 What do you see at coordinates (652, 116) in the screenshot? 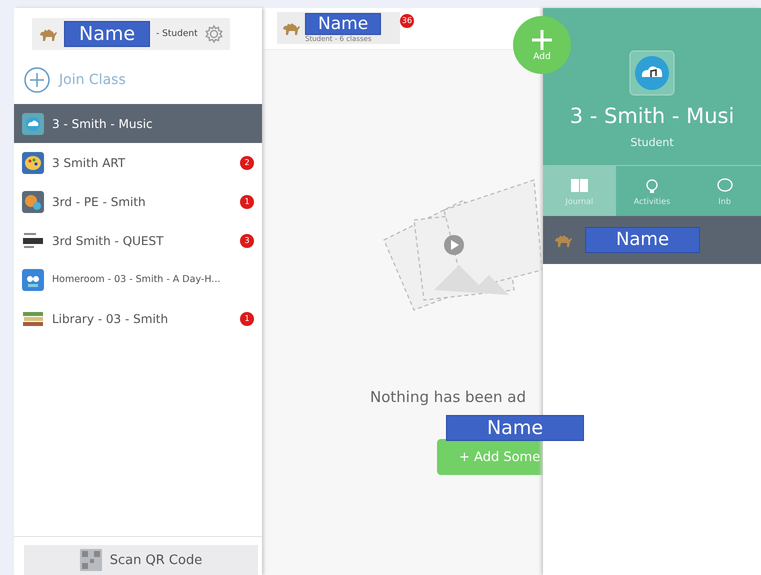
I see `class-title: 3 - Smith - Musi` at bounding box center [652, 116].